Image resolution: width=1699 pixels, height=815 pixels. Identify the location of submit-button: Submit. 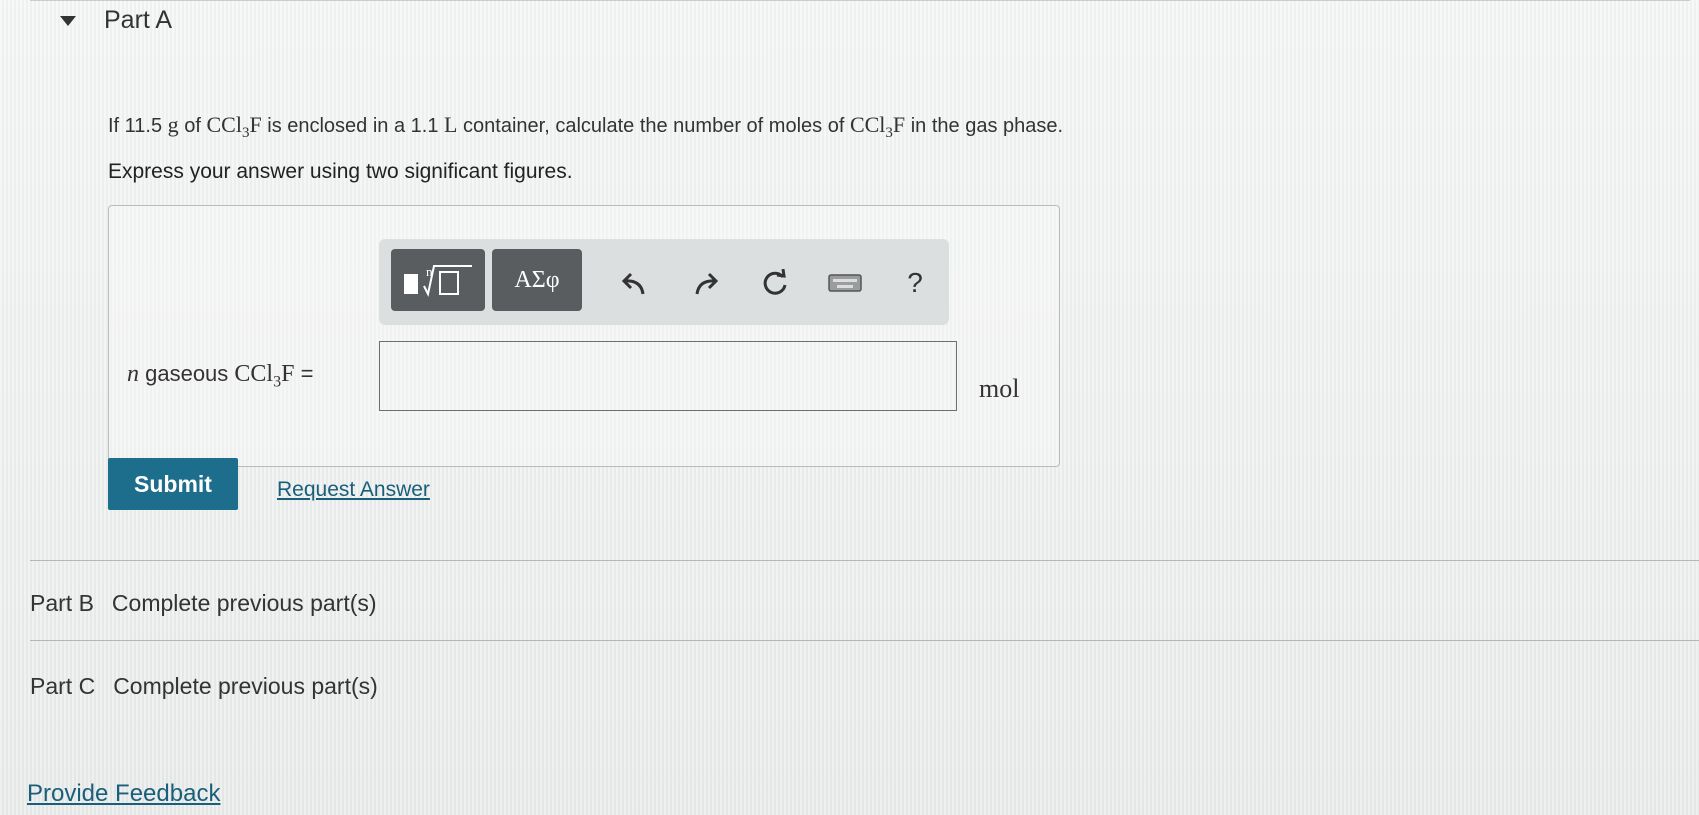
(173, 484).